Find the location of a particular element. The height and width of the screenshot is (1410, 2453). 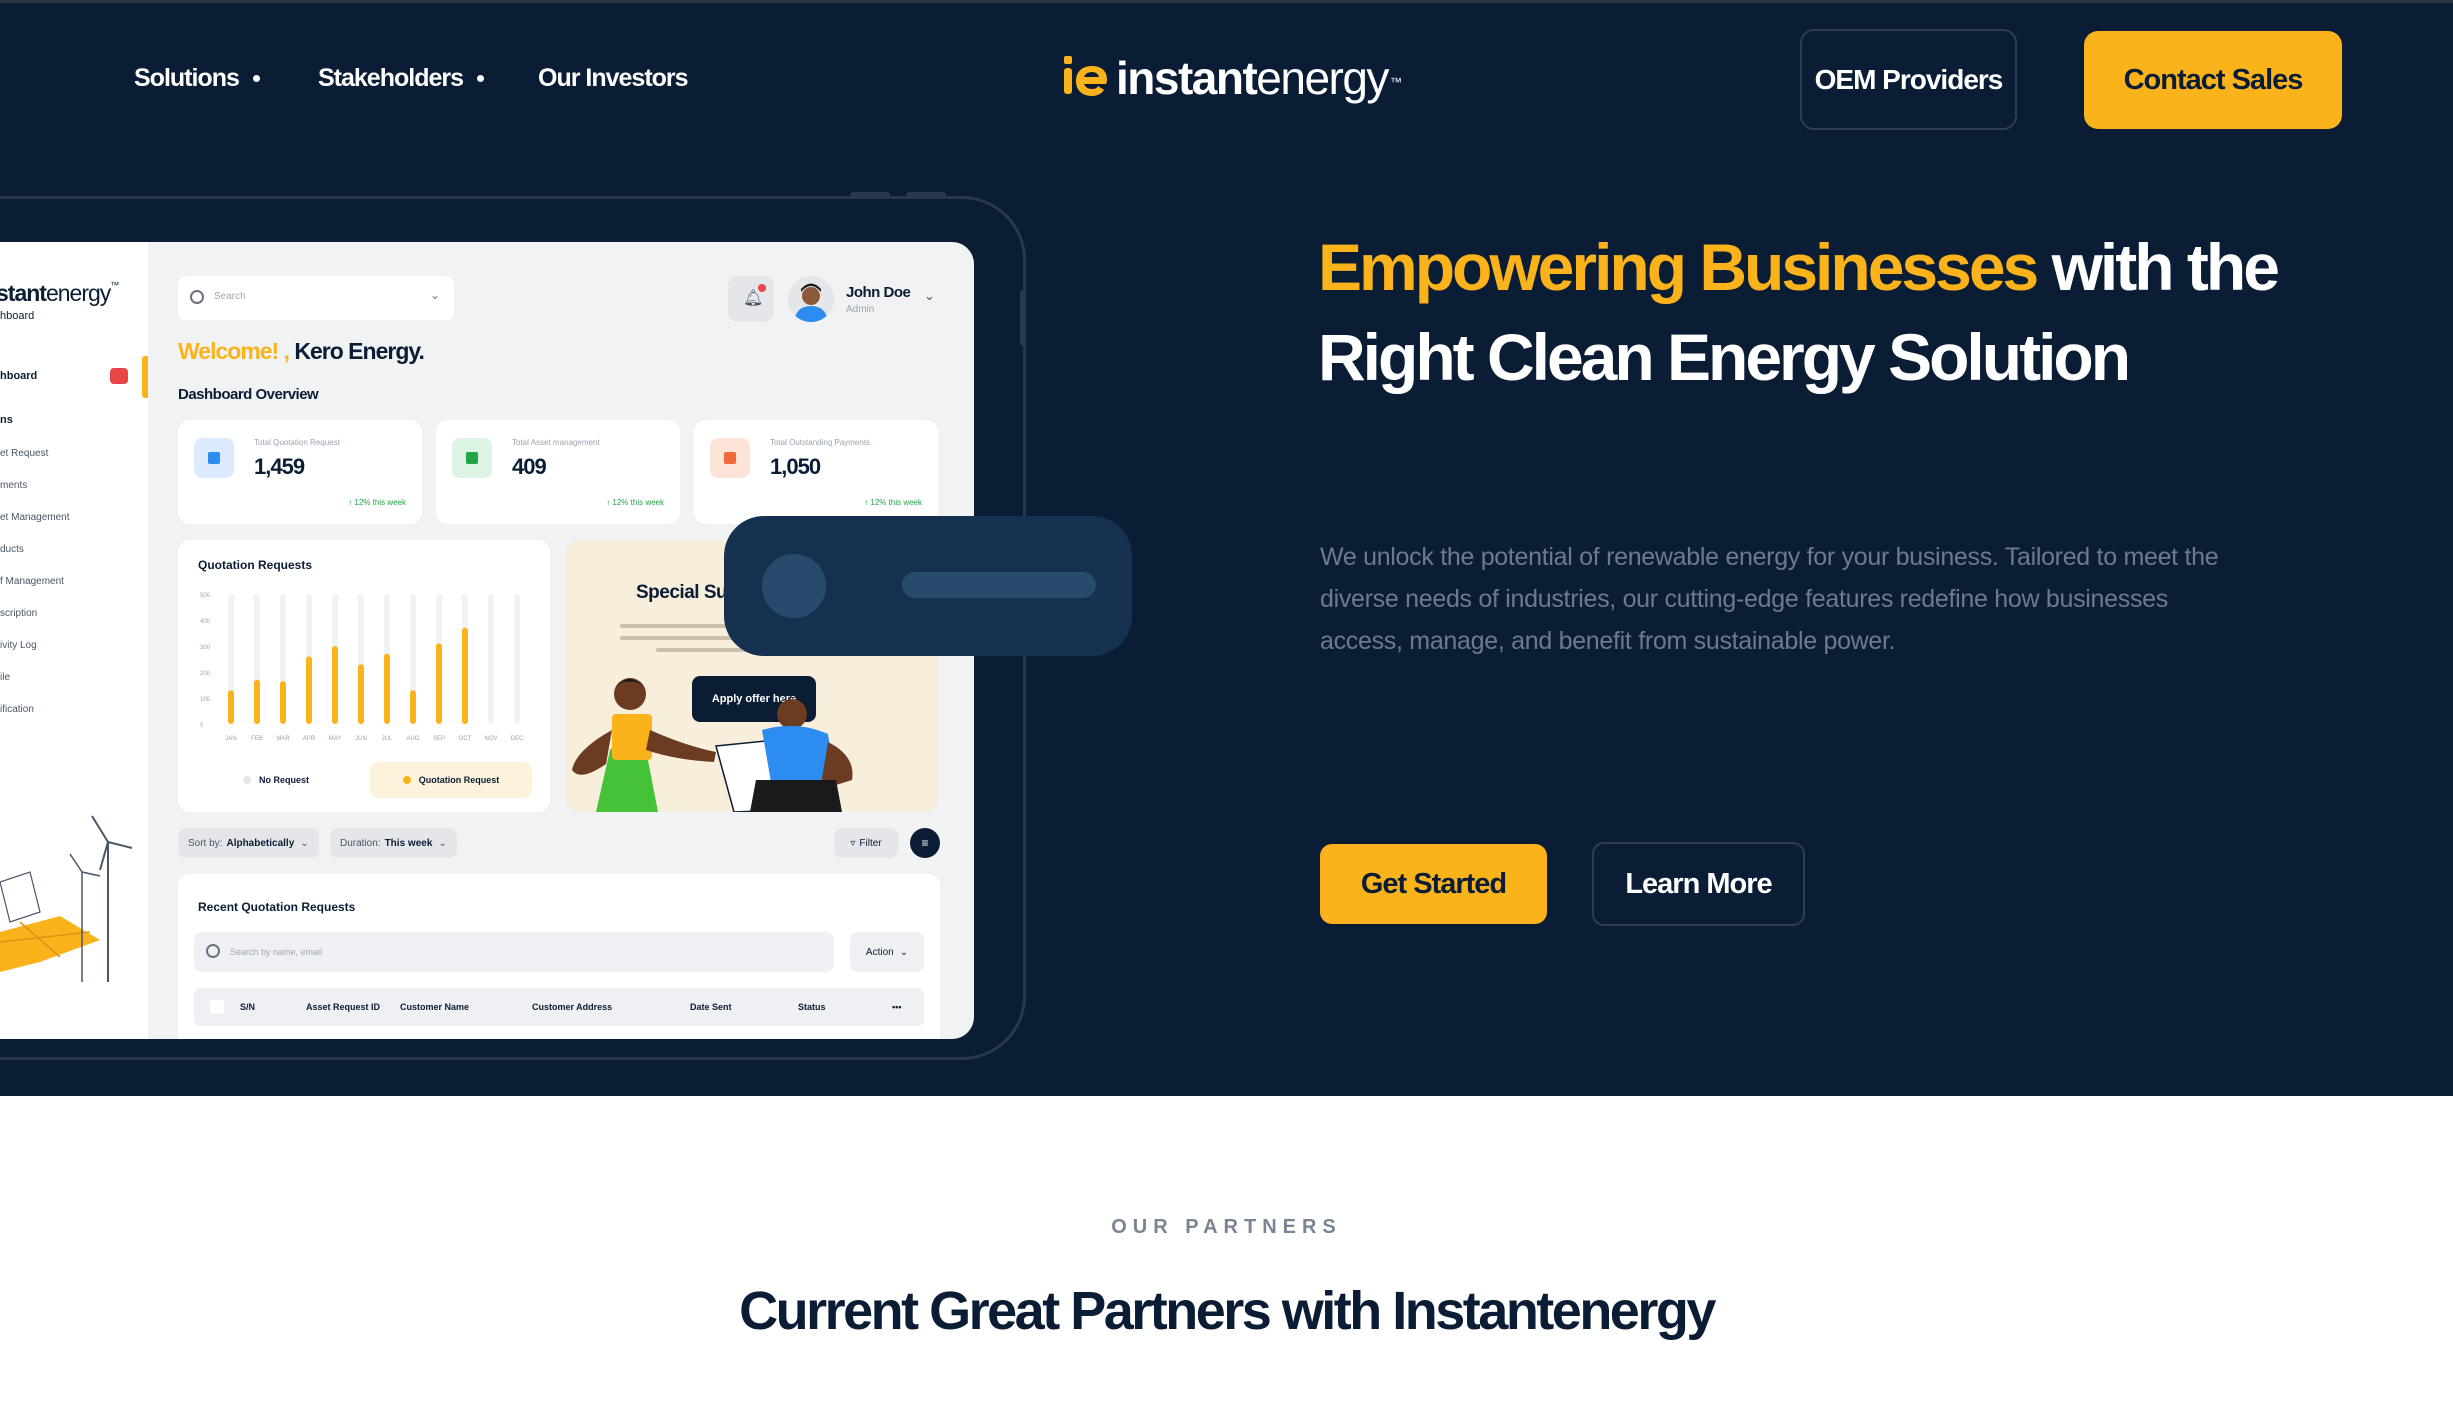

payment-icon is located at coordinates (730, 458).